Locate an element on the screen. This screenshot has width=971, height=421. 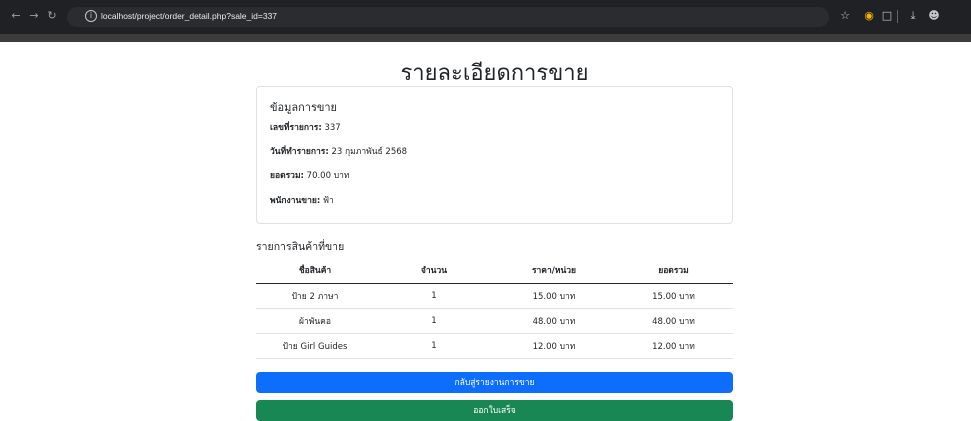
cell-product: ผ้าพันคอ is located at coordinates (315, 321).